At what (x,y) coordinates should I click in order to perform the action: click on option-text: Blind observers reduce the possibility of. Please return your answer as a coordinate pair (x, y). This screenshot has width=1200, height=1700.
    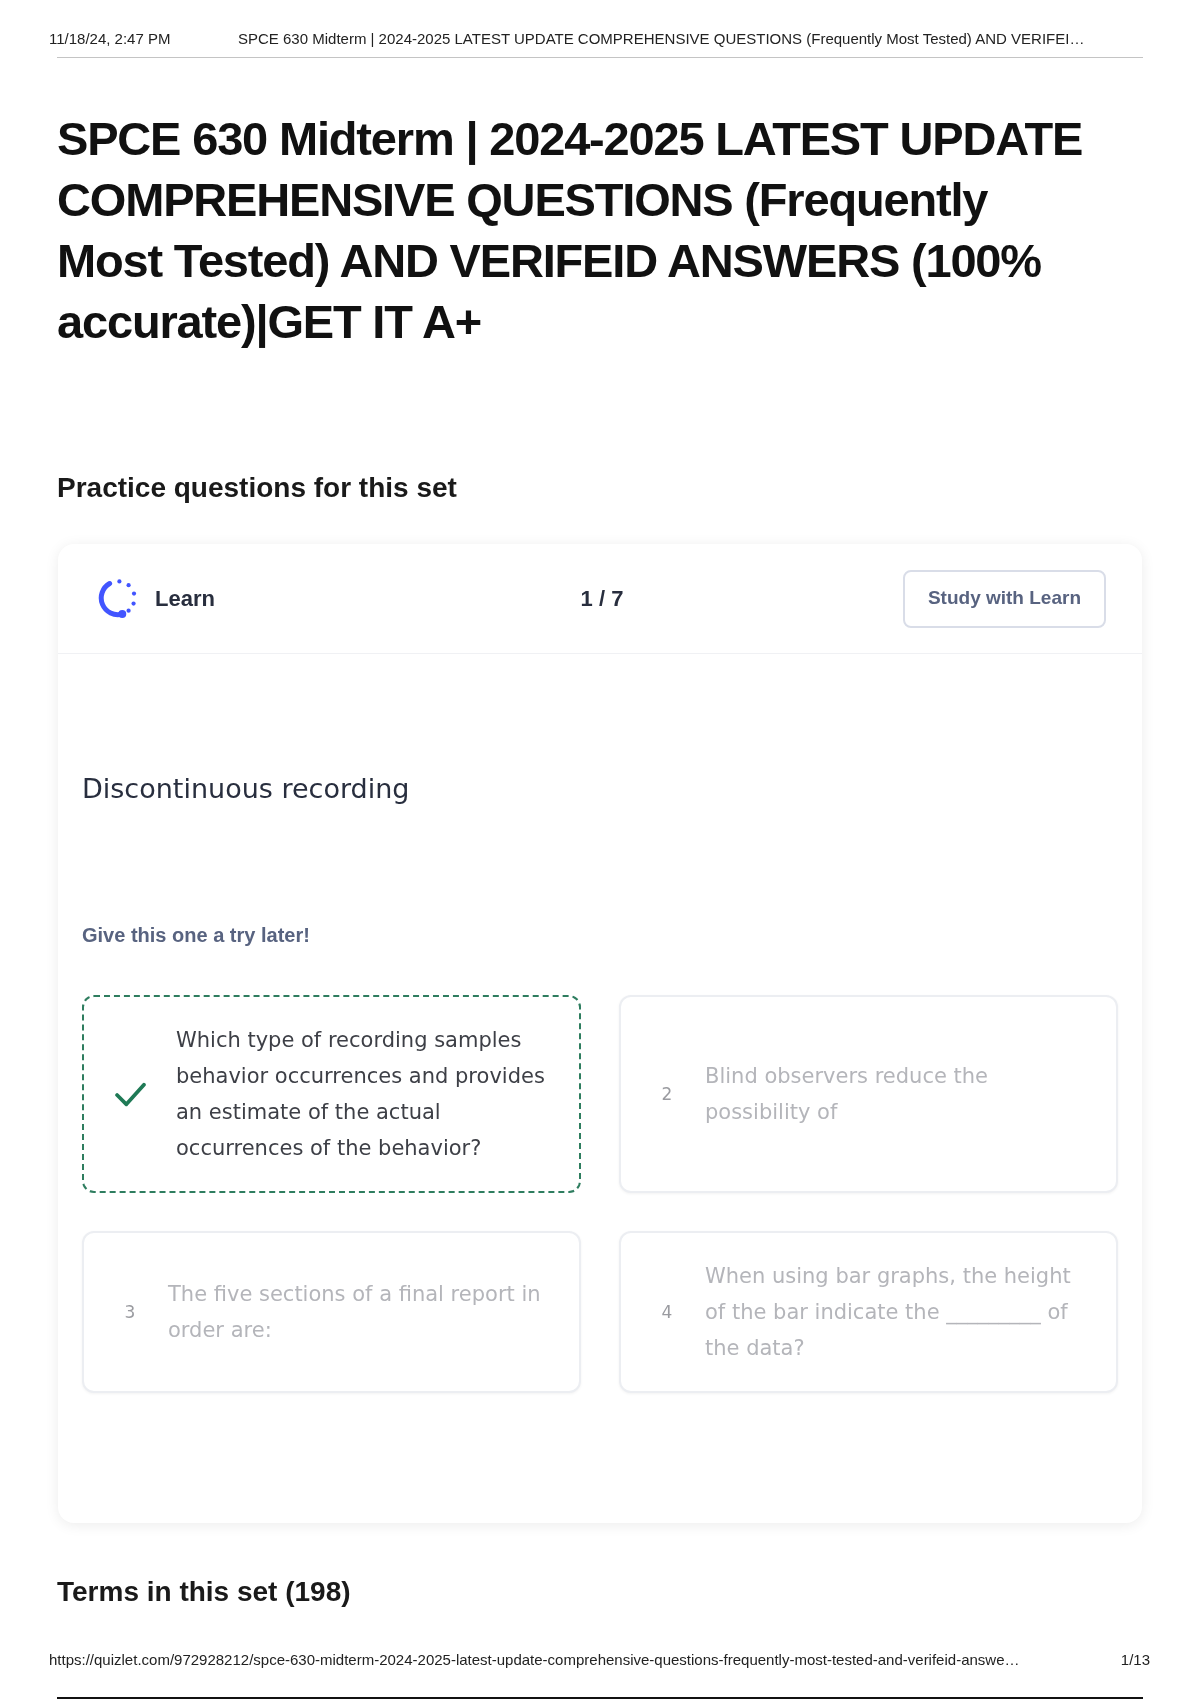
    Looking at the image, I should click on (847, 1094).